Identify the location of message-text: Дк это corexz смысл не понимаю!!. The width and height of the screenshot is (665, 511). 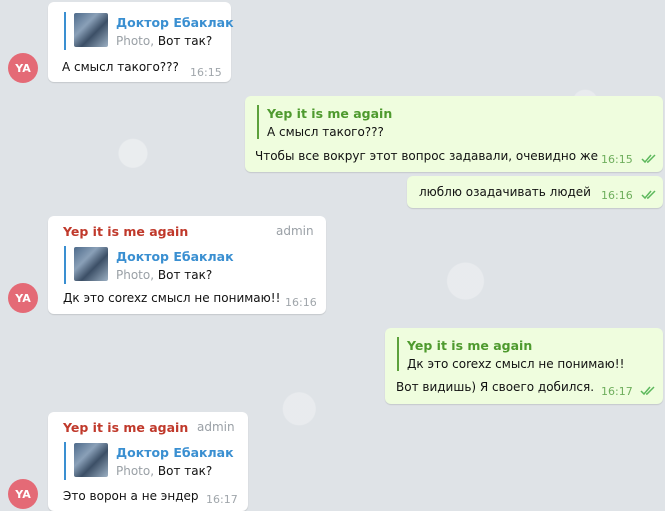
(172, 298).